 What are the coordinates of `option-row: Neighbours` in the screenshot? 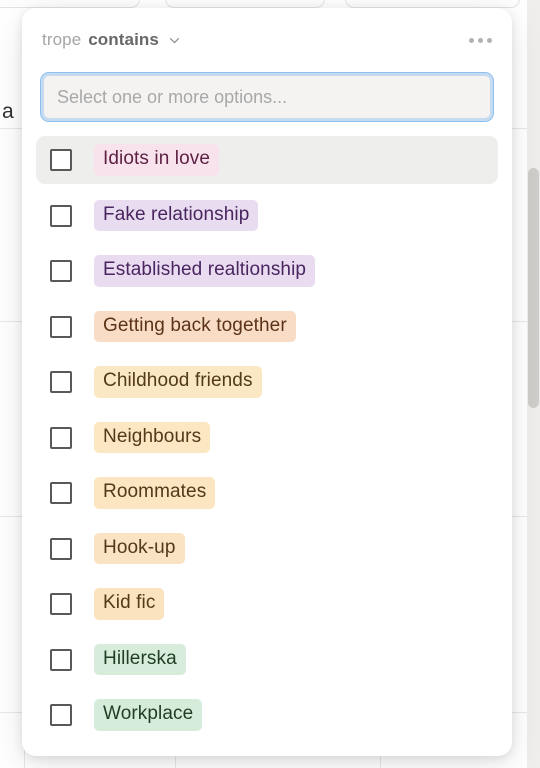 It's located at (267, 438).